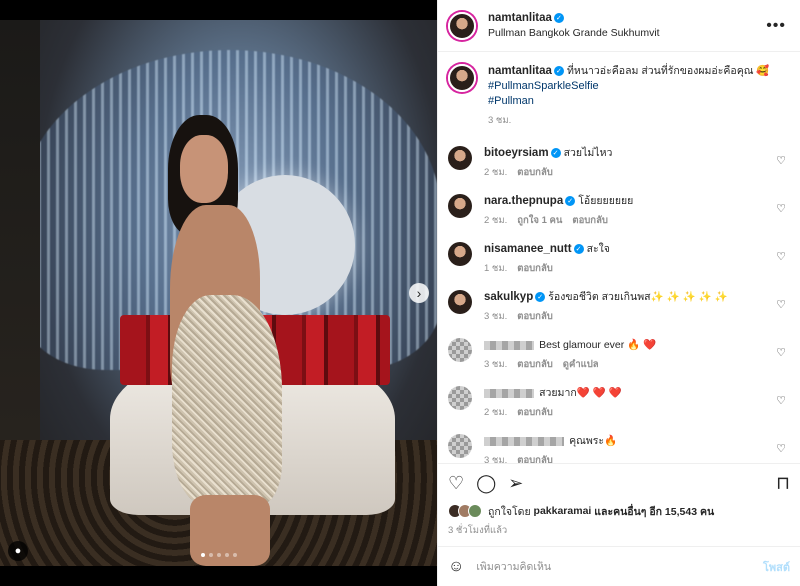  What do you see at coordinates (606, 201) in the screenshot?
I see `comment-text: โอ้ยยยยยยย` at bounding box center [606, 201].